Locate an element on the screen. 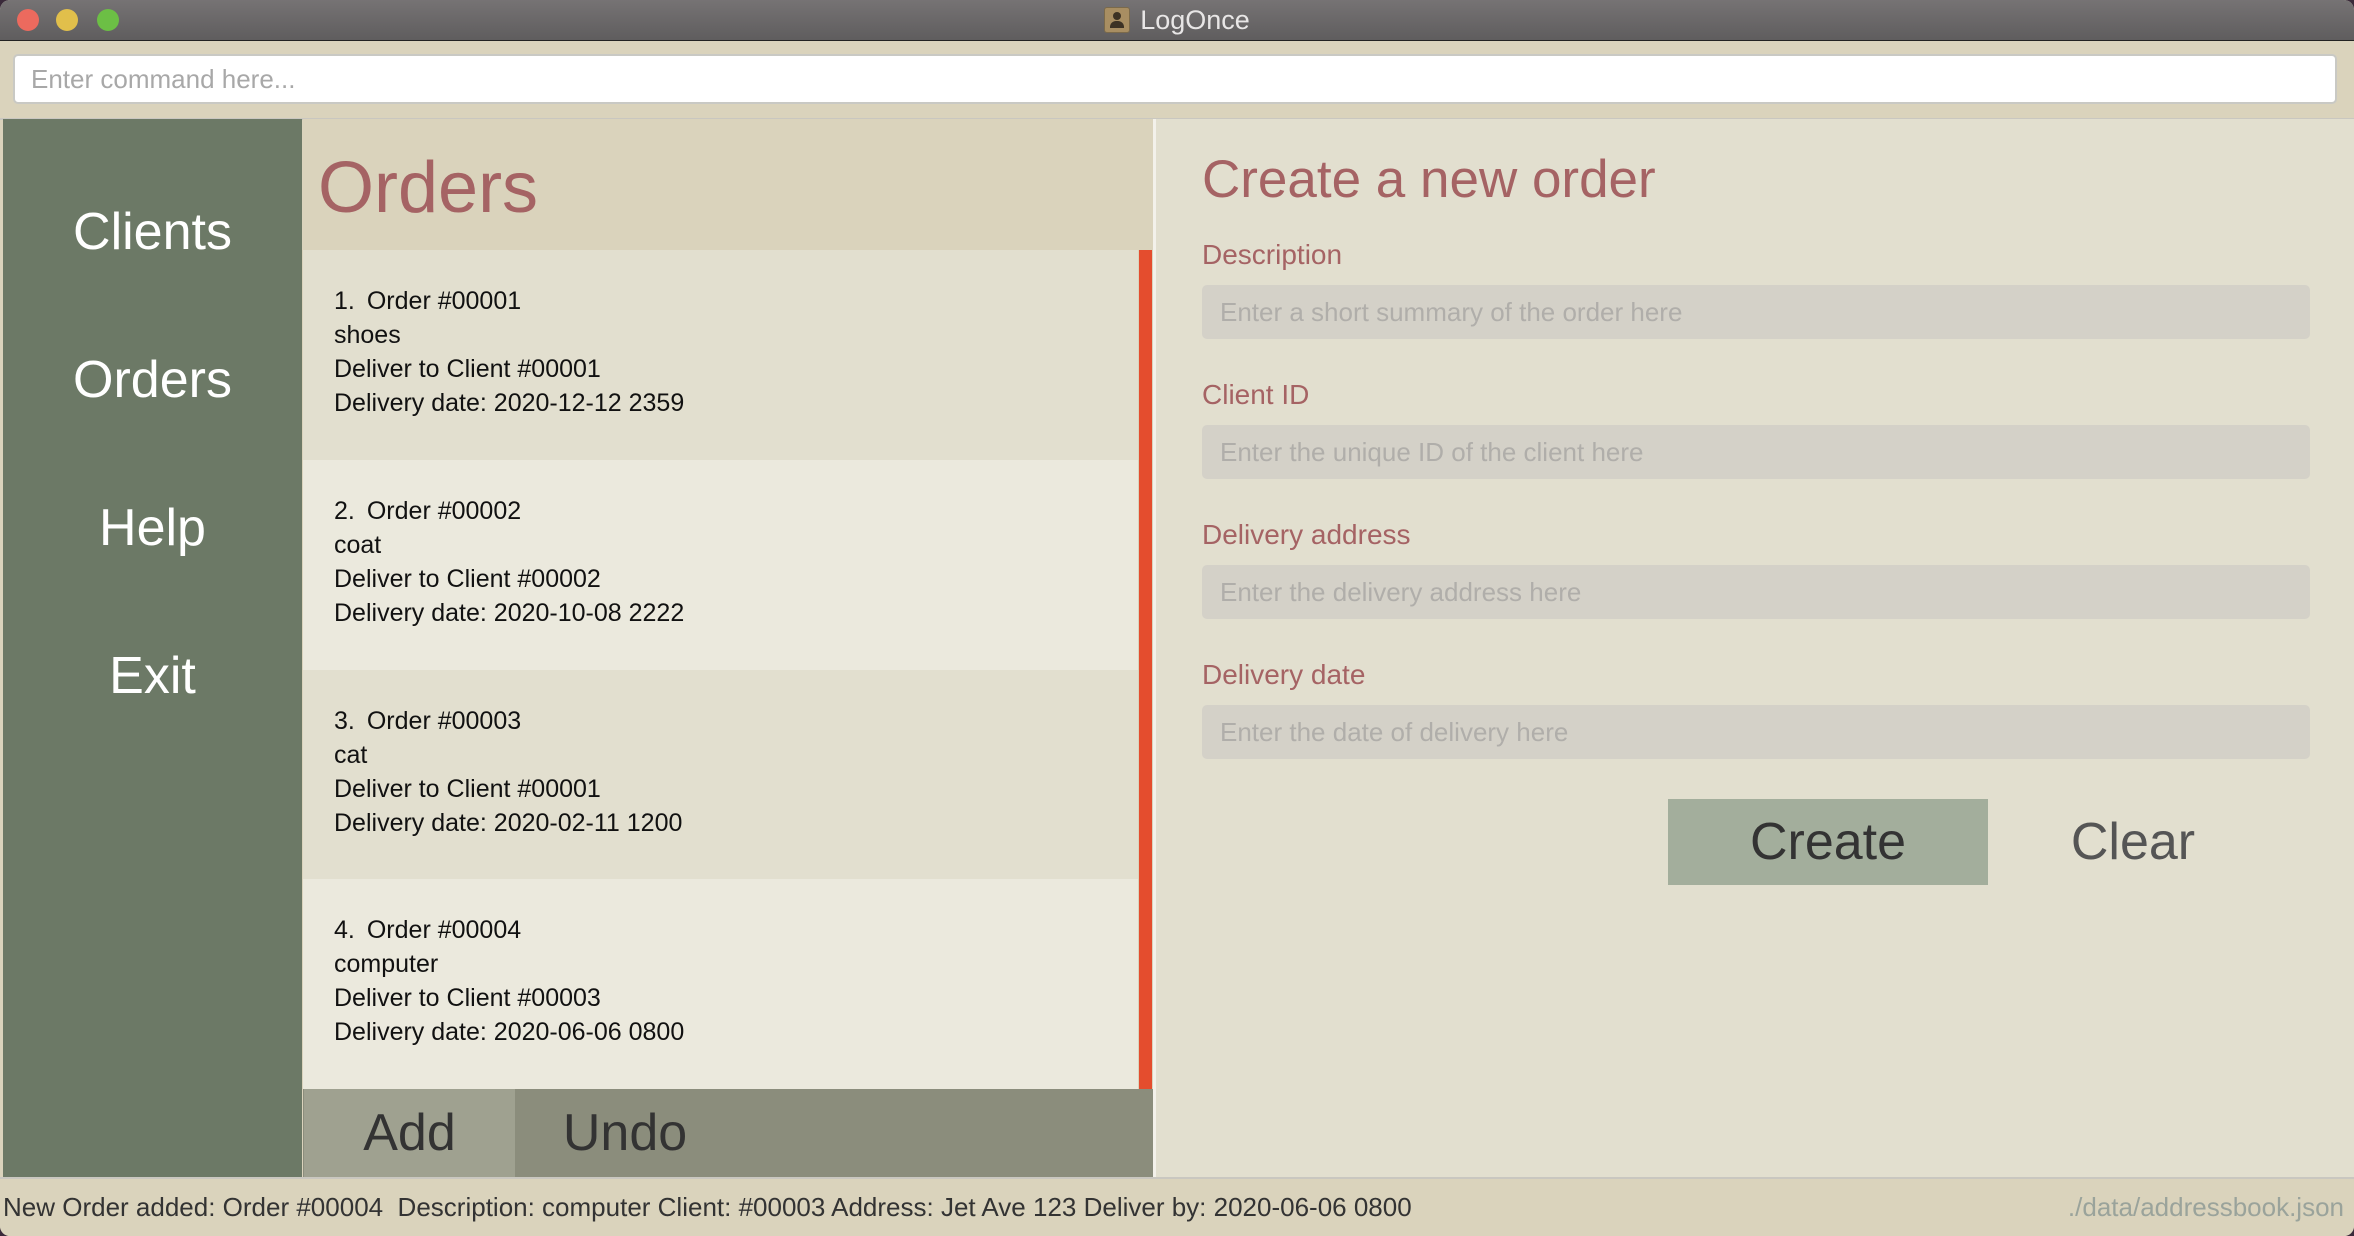 This screenshot has width=2354, height=1236. client-id-label: Client ID is located at coordinates (1256, 394).